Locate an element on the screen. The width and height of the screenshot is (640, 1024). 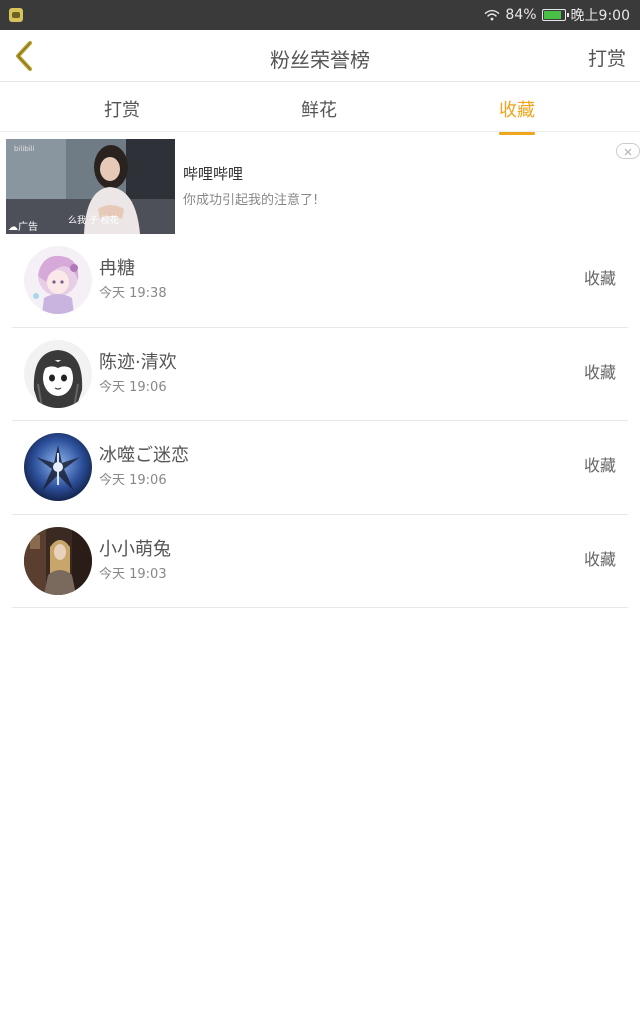
tab-flowers: 鲜花 is located at coordinates (319, 109).